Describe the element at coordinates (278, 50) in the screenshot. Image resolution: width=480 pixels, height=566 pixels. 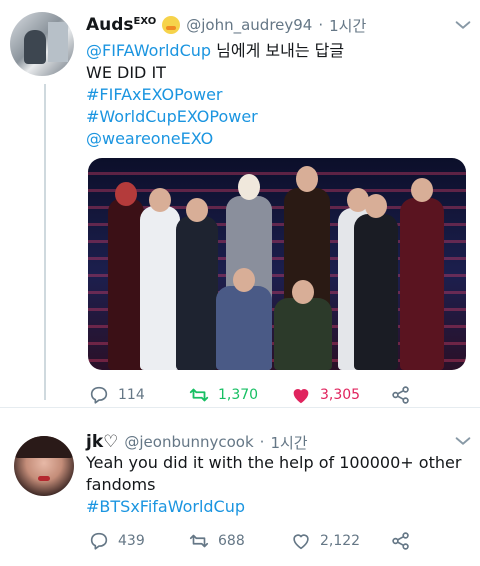
I see `reply-to-text: 님에게 보내는 답글` at that location.